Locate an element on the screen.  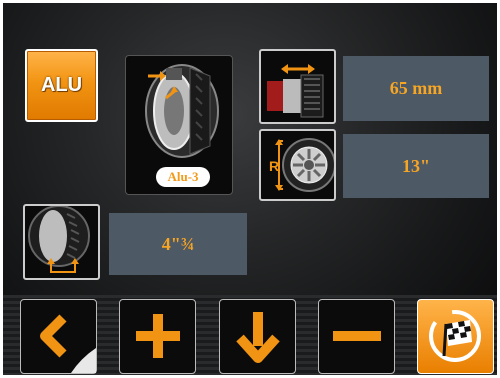
rim-diameter-value: 13" is located at coordinates (416, 166).